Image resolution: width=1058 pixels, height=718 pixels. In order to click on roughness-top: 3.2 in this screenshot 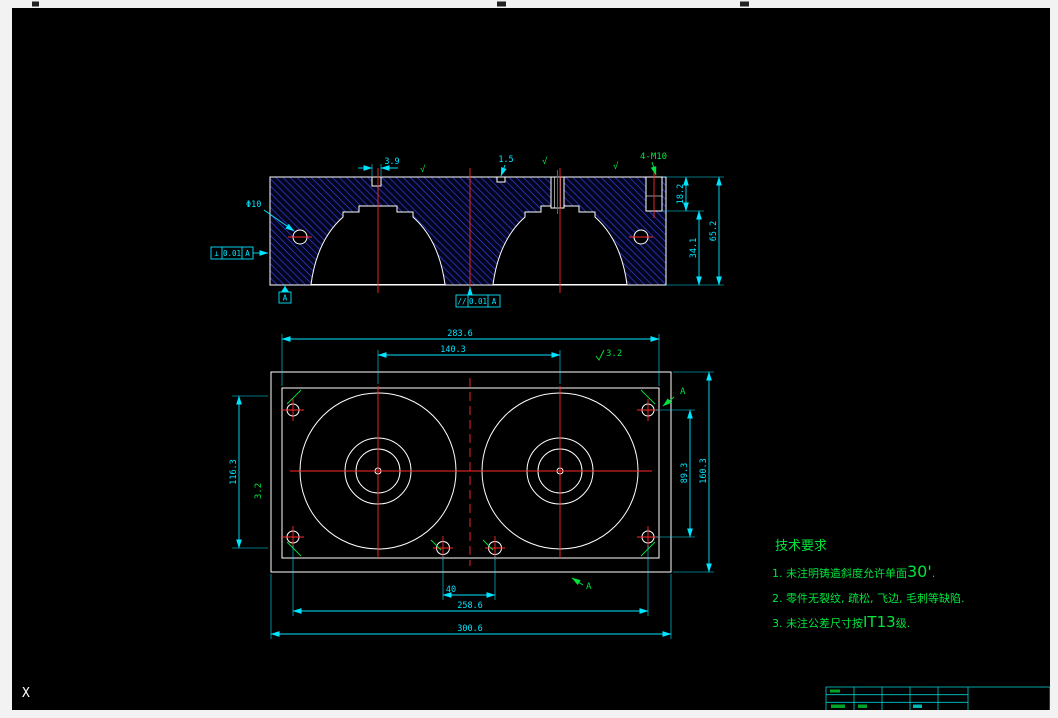, I will do `click(608, 355)`.